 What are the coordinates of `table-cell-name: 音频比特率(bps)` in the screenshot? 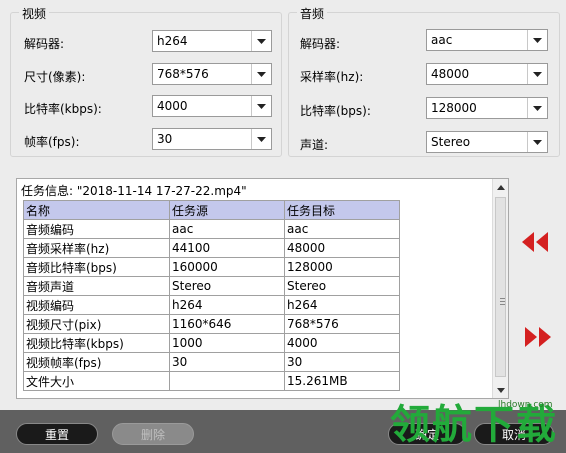 It's located at (96, 267).